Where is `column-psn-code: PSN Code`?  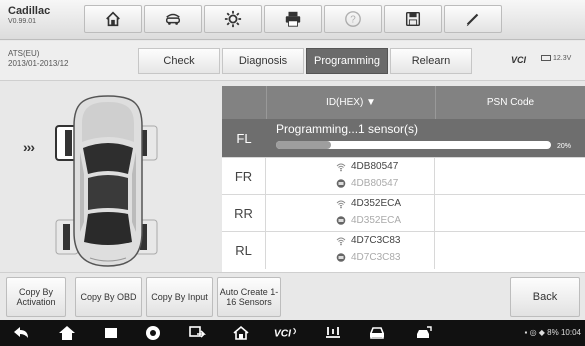
column-psn-code: PSN Code is located at coordinates (510, 102).